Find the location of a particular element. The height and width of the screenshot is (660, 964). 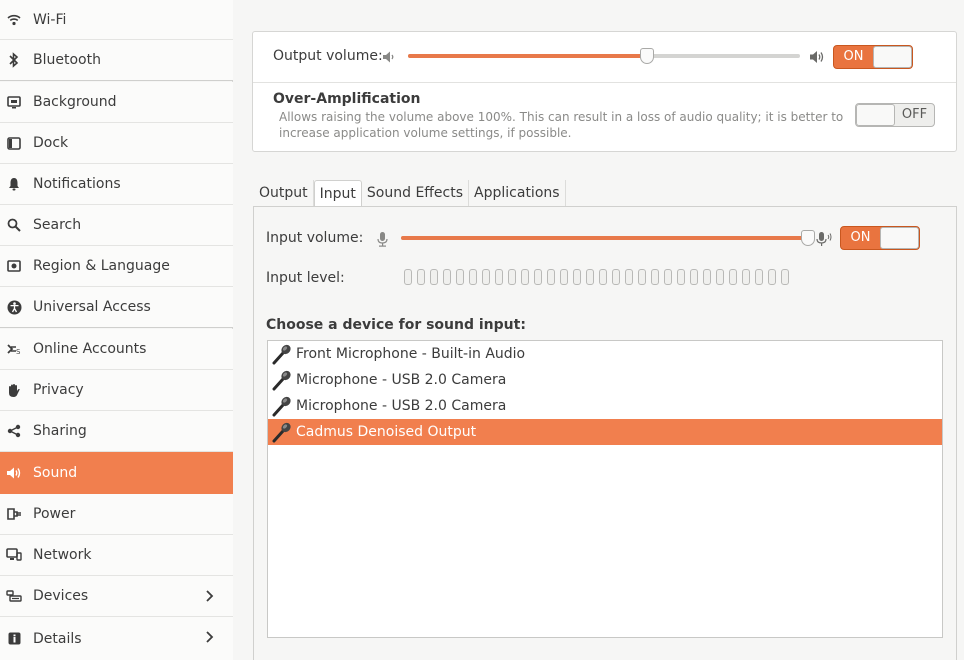

tab-input: Input is located at coordinates (337, 193).